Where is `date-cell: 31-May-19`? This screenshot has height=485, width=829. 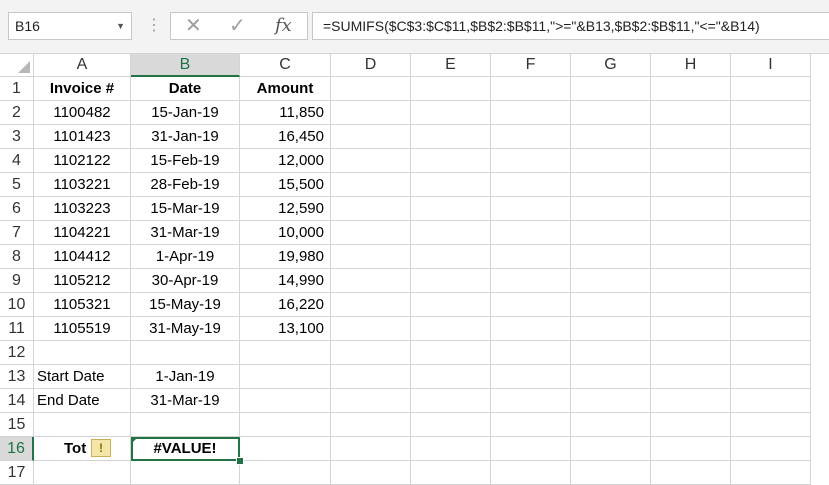 date-cell: 31-May-19 is located at coordinates (185, 329).